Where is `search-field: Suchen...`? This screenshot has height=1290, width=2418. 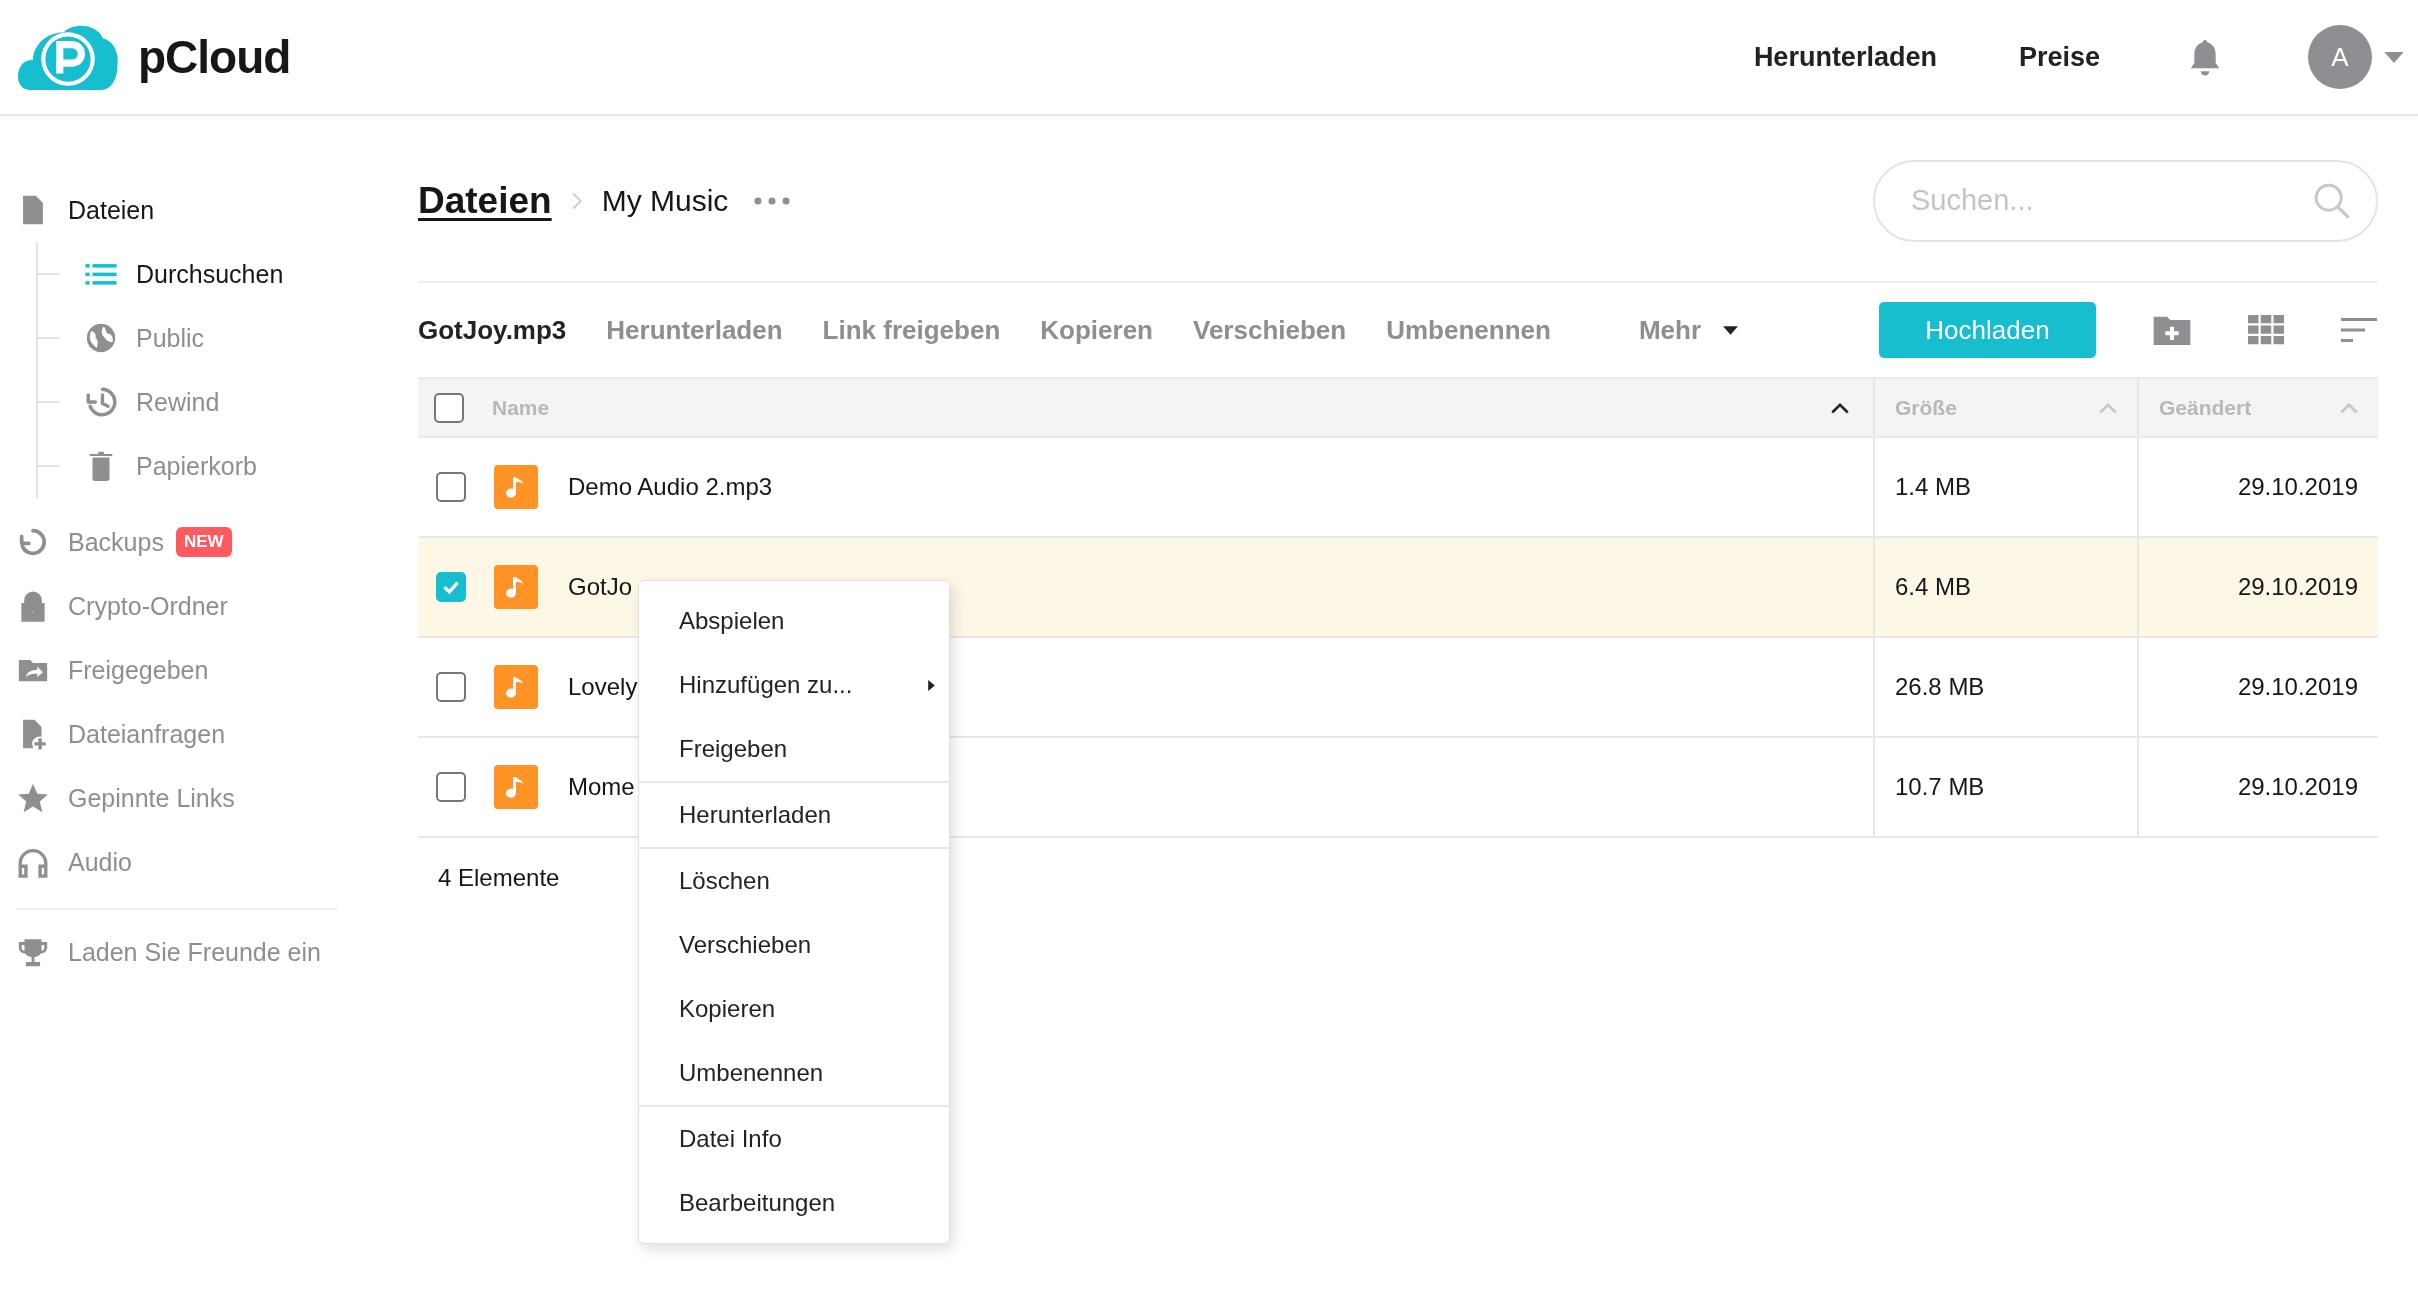 search-field: Suchen... is located at coordinates (2125, 200).